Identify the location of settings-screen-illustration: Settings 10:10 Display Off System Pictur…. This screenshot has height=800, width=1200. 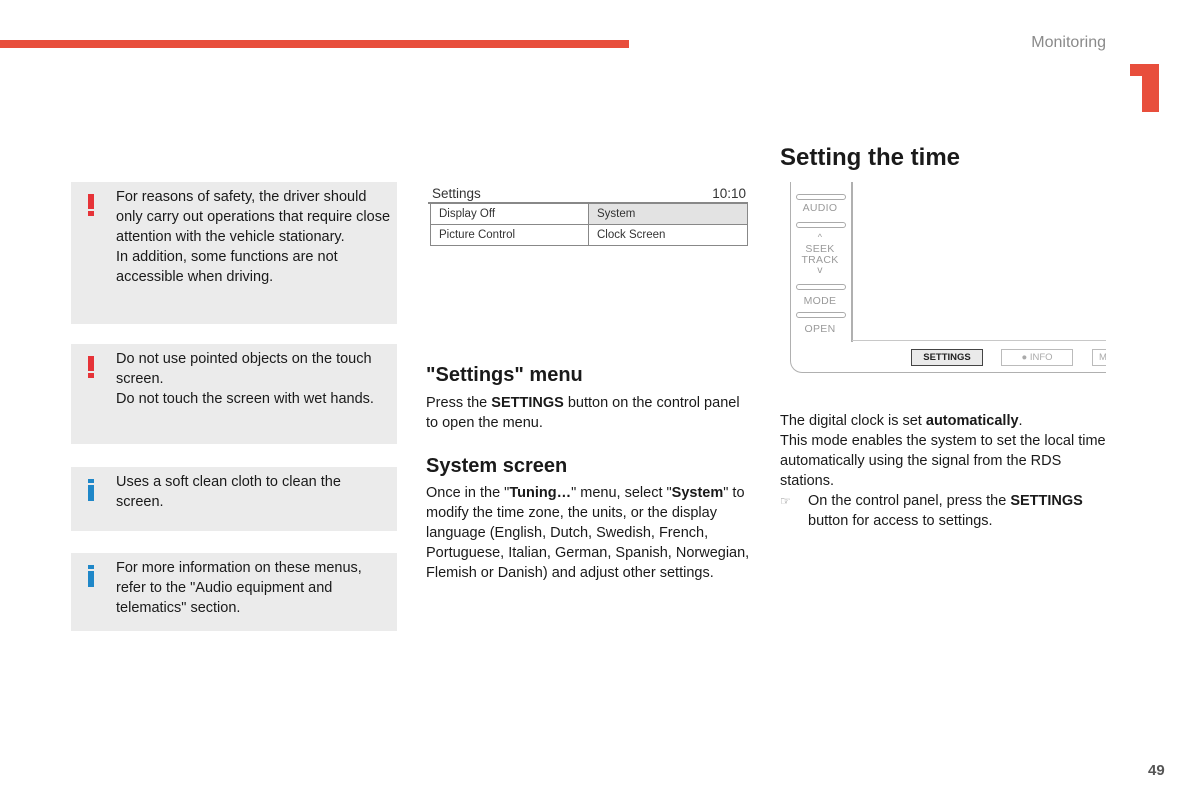
(588, 216).